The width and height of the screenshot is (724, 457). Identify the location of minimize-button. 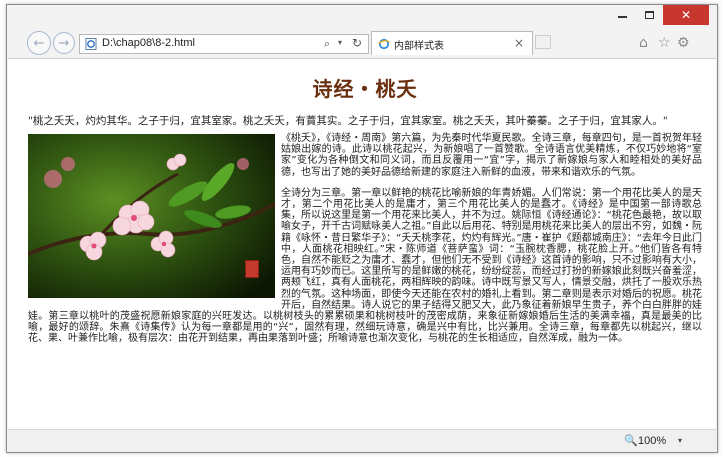
(622, 15).